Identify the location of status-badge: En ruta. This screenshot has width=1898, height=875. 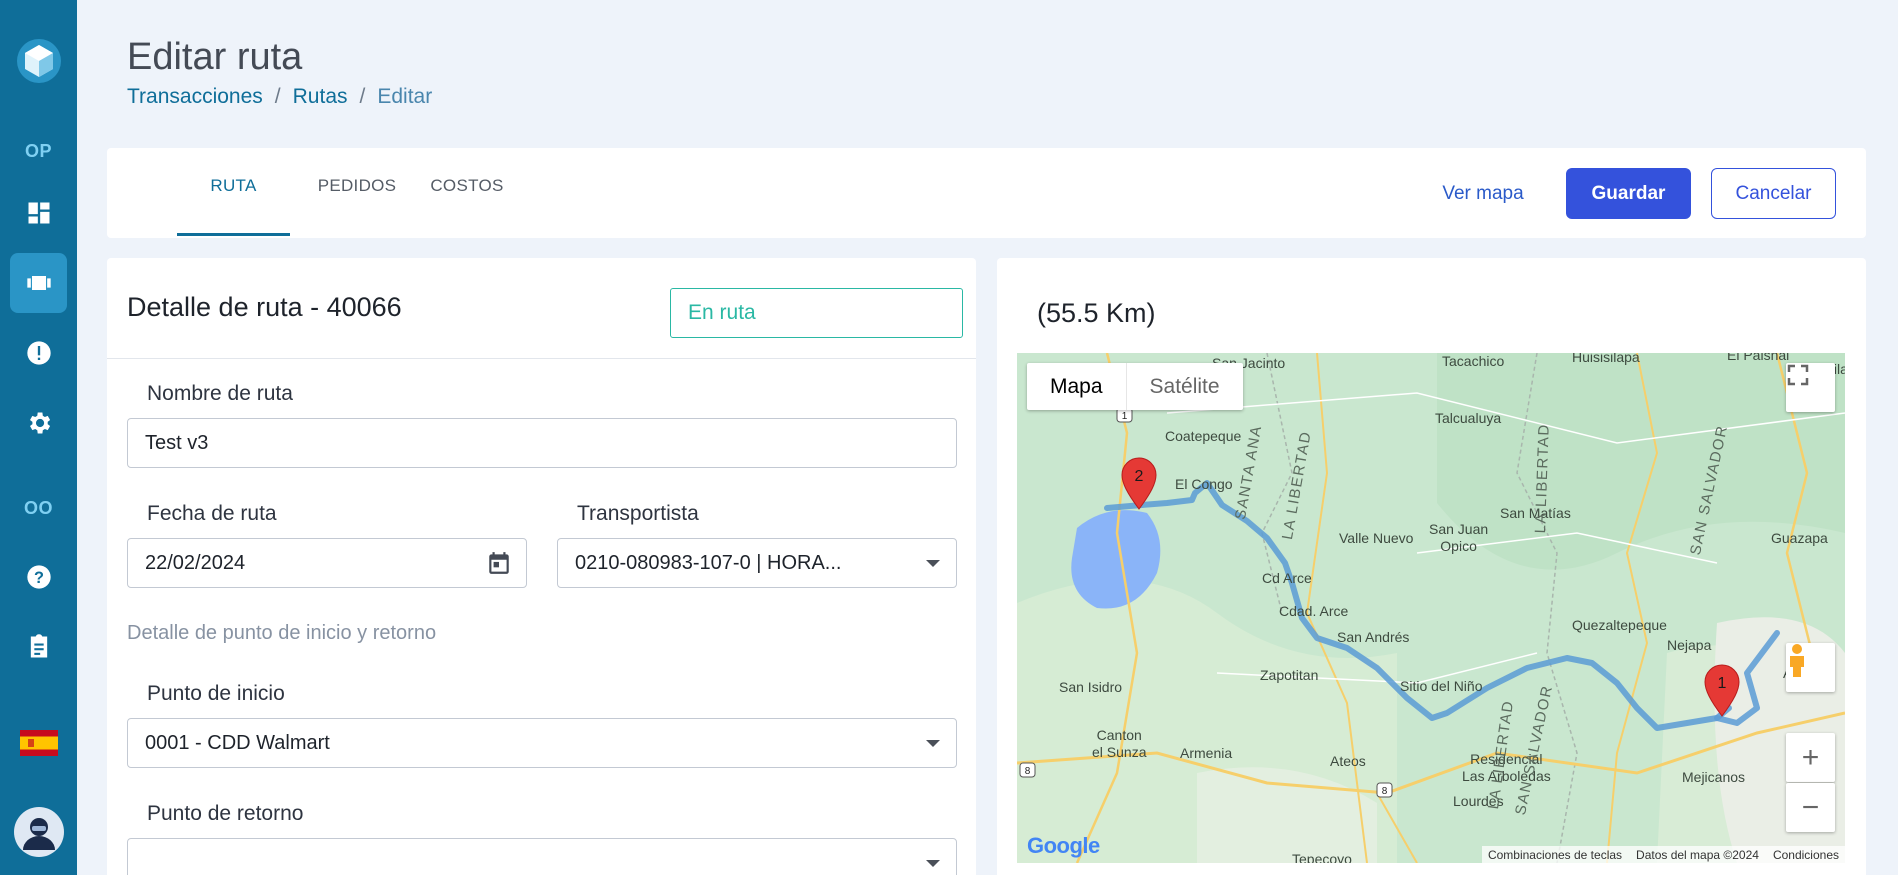
(816, 313).